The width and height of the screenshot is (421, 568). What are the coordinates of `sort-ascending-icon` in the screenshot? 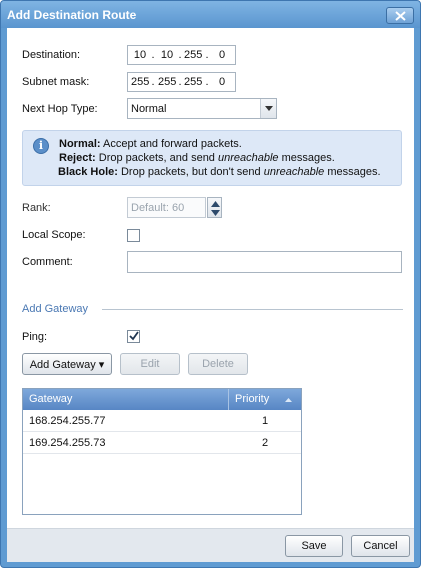 It's located at (288, 400).